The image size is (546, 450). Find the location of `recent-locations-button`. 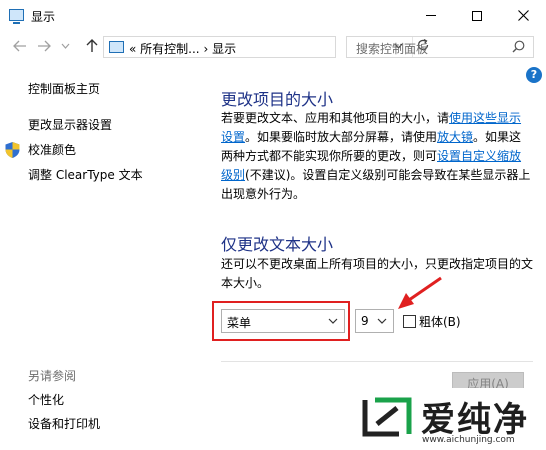

recent-locations-button is located at coordinates (65, 46).